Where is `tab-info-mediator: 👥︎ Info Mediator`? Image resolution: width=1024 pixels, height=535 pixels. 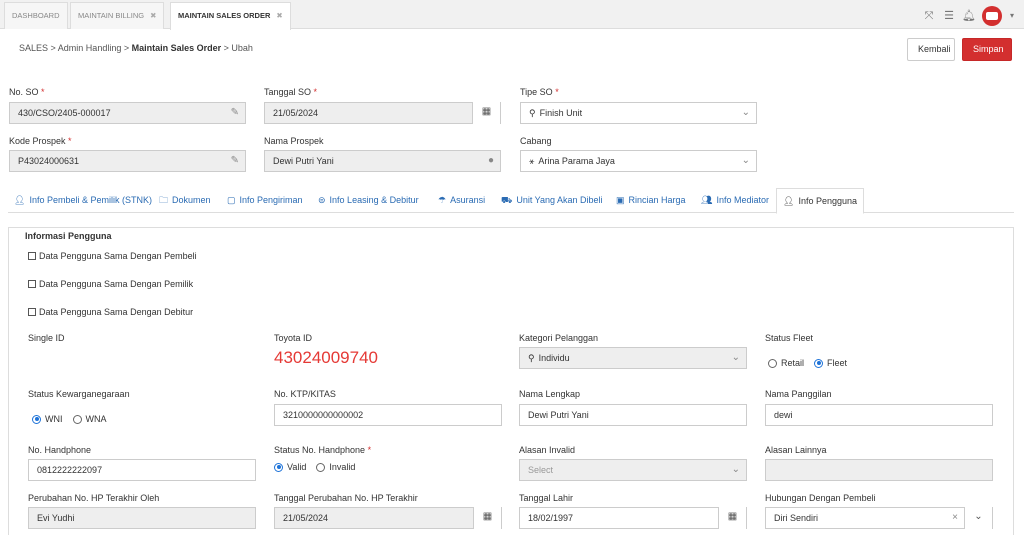
tab-info-mediator: 👥︎ Info Mediator is located at coordinates (735, 200).